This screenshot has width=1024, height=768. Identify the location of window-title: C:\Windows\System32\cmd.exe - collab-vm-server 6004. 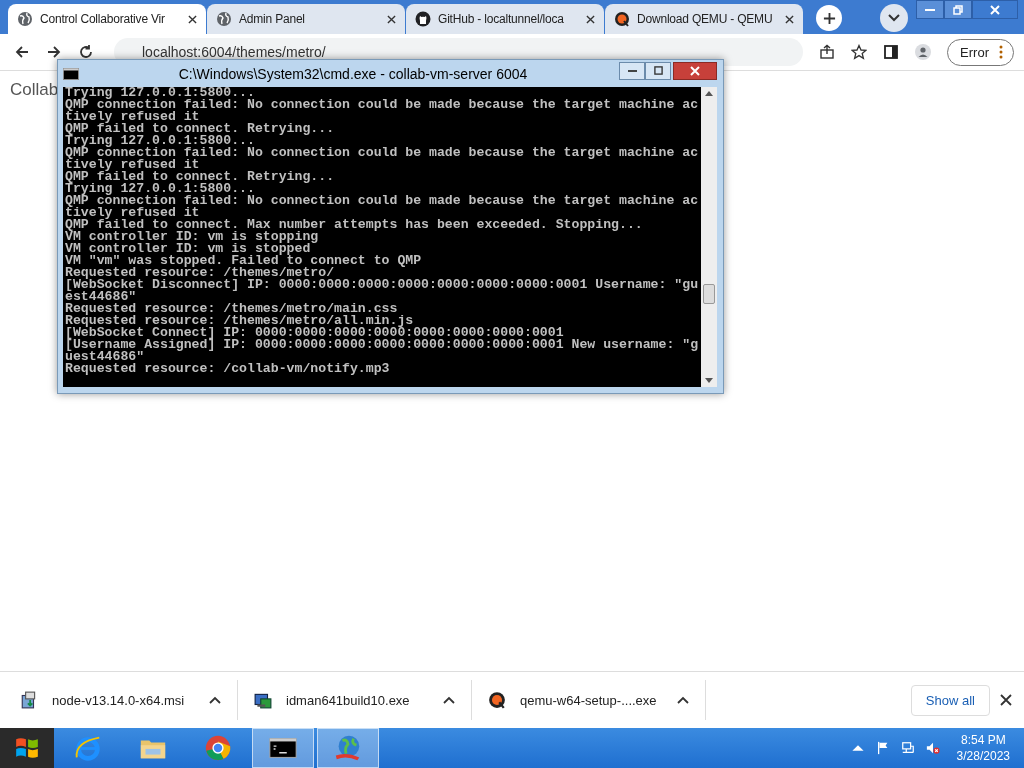
(353, 73).